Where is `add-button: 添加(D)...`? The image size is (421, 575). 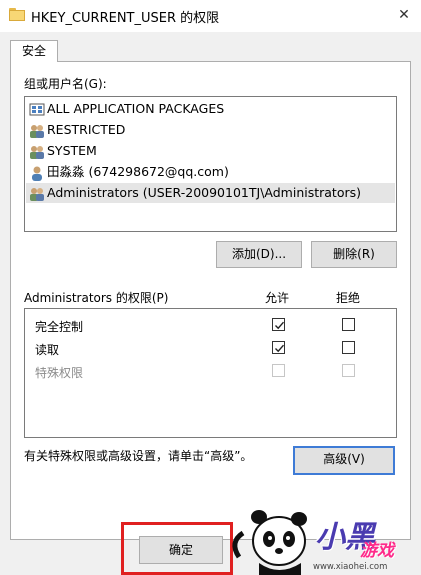
add-button: 添加(D)... is located at coordinates (259, 254).